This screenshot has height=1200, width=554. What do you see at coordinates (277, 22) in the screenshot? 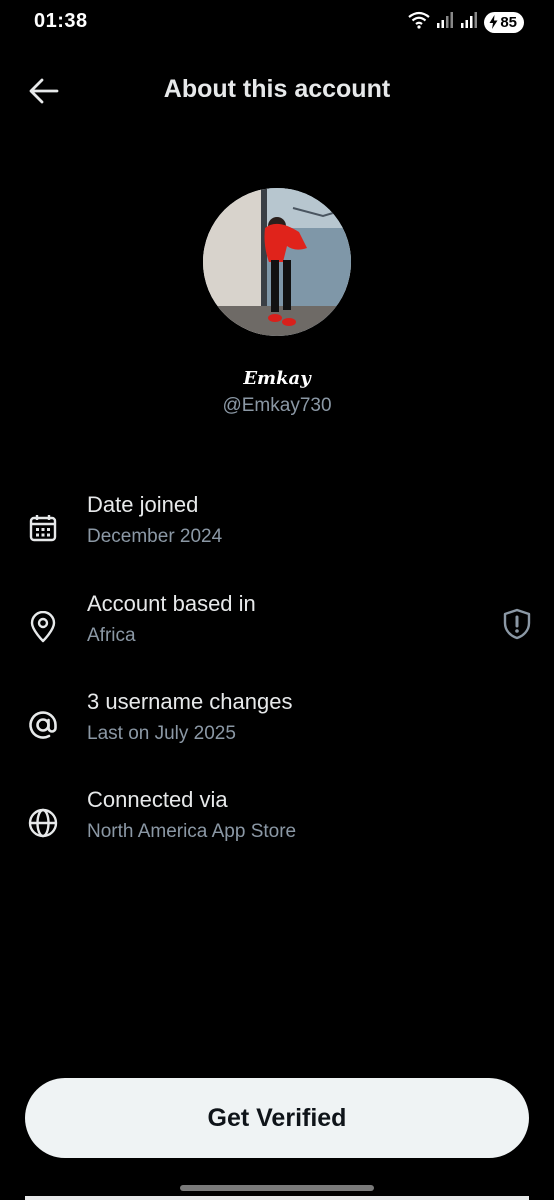
I see `status-bar: 01:38 85` at bounding box center [277, 22].